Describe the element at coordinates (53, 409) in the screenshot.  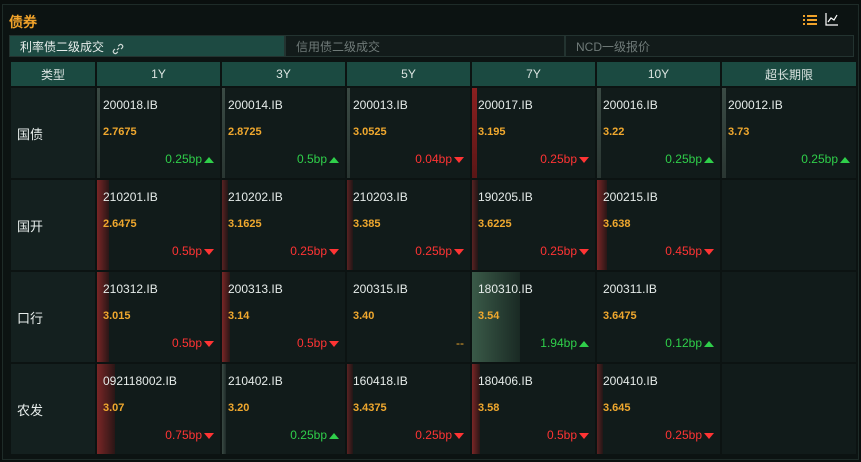
I see `row-type-label: 农发` at that location.